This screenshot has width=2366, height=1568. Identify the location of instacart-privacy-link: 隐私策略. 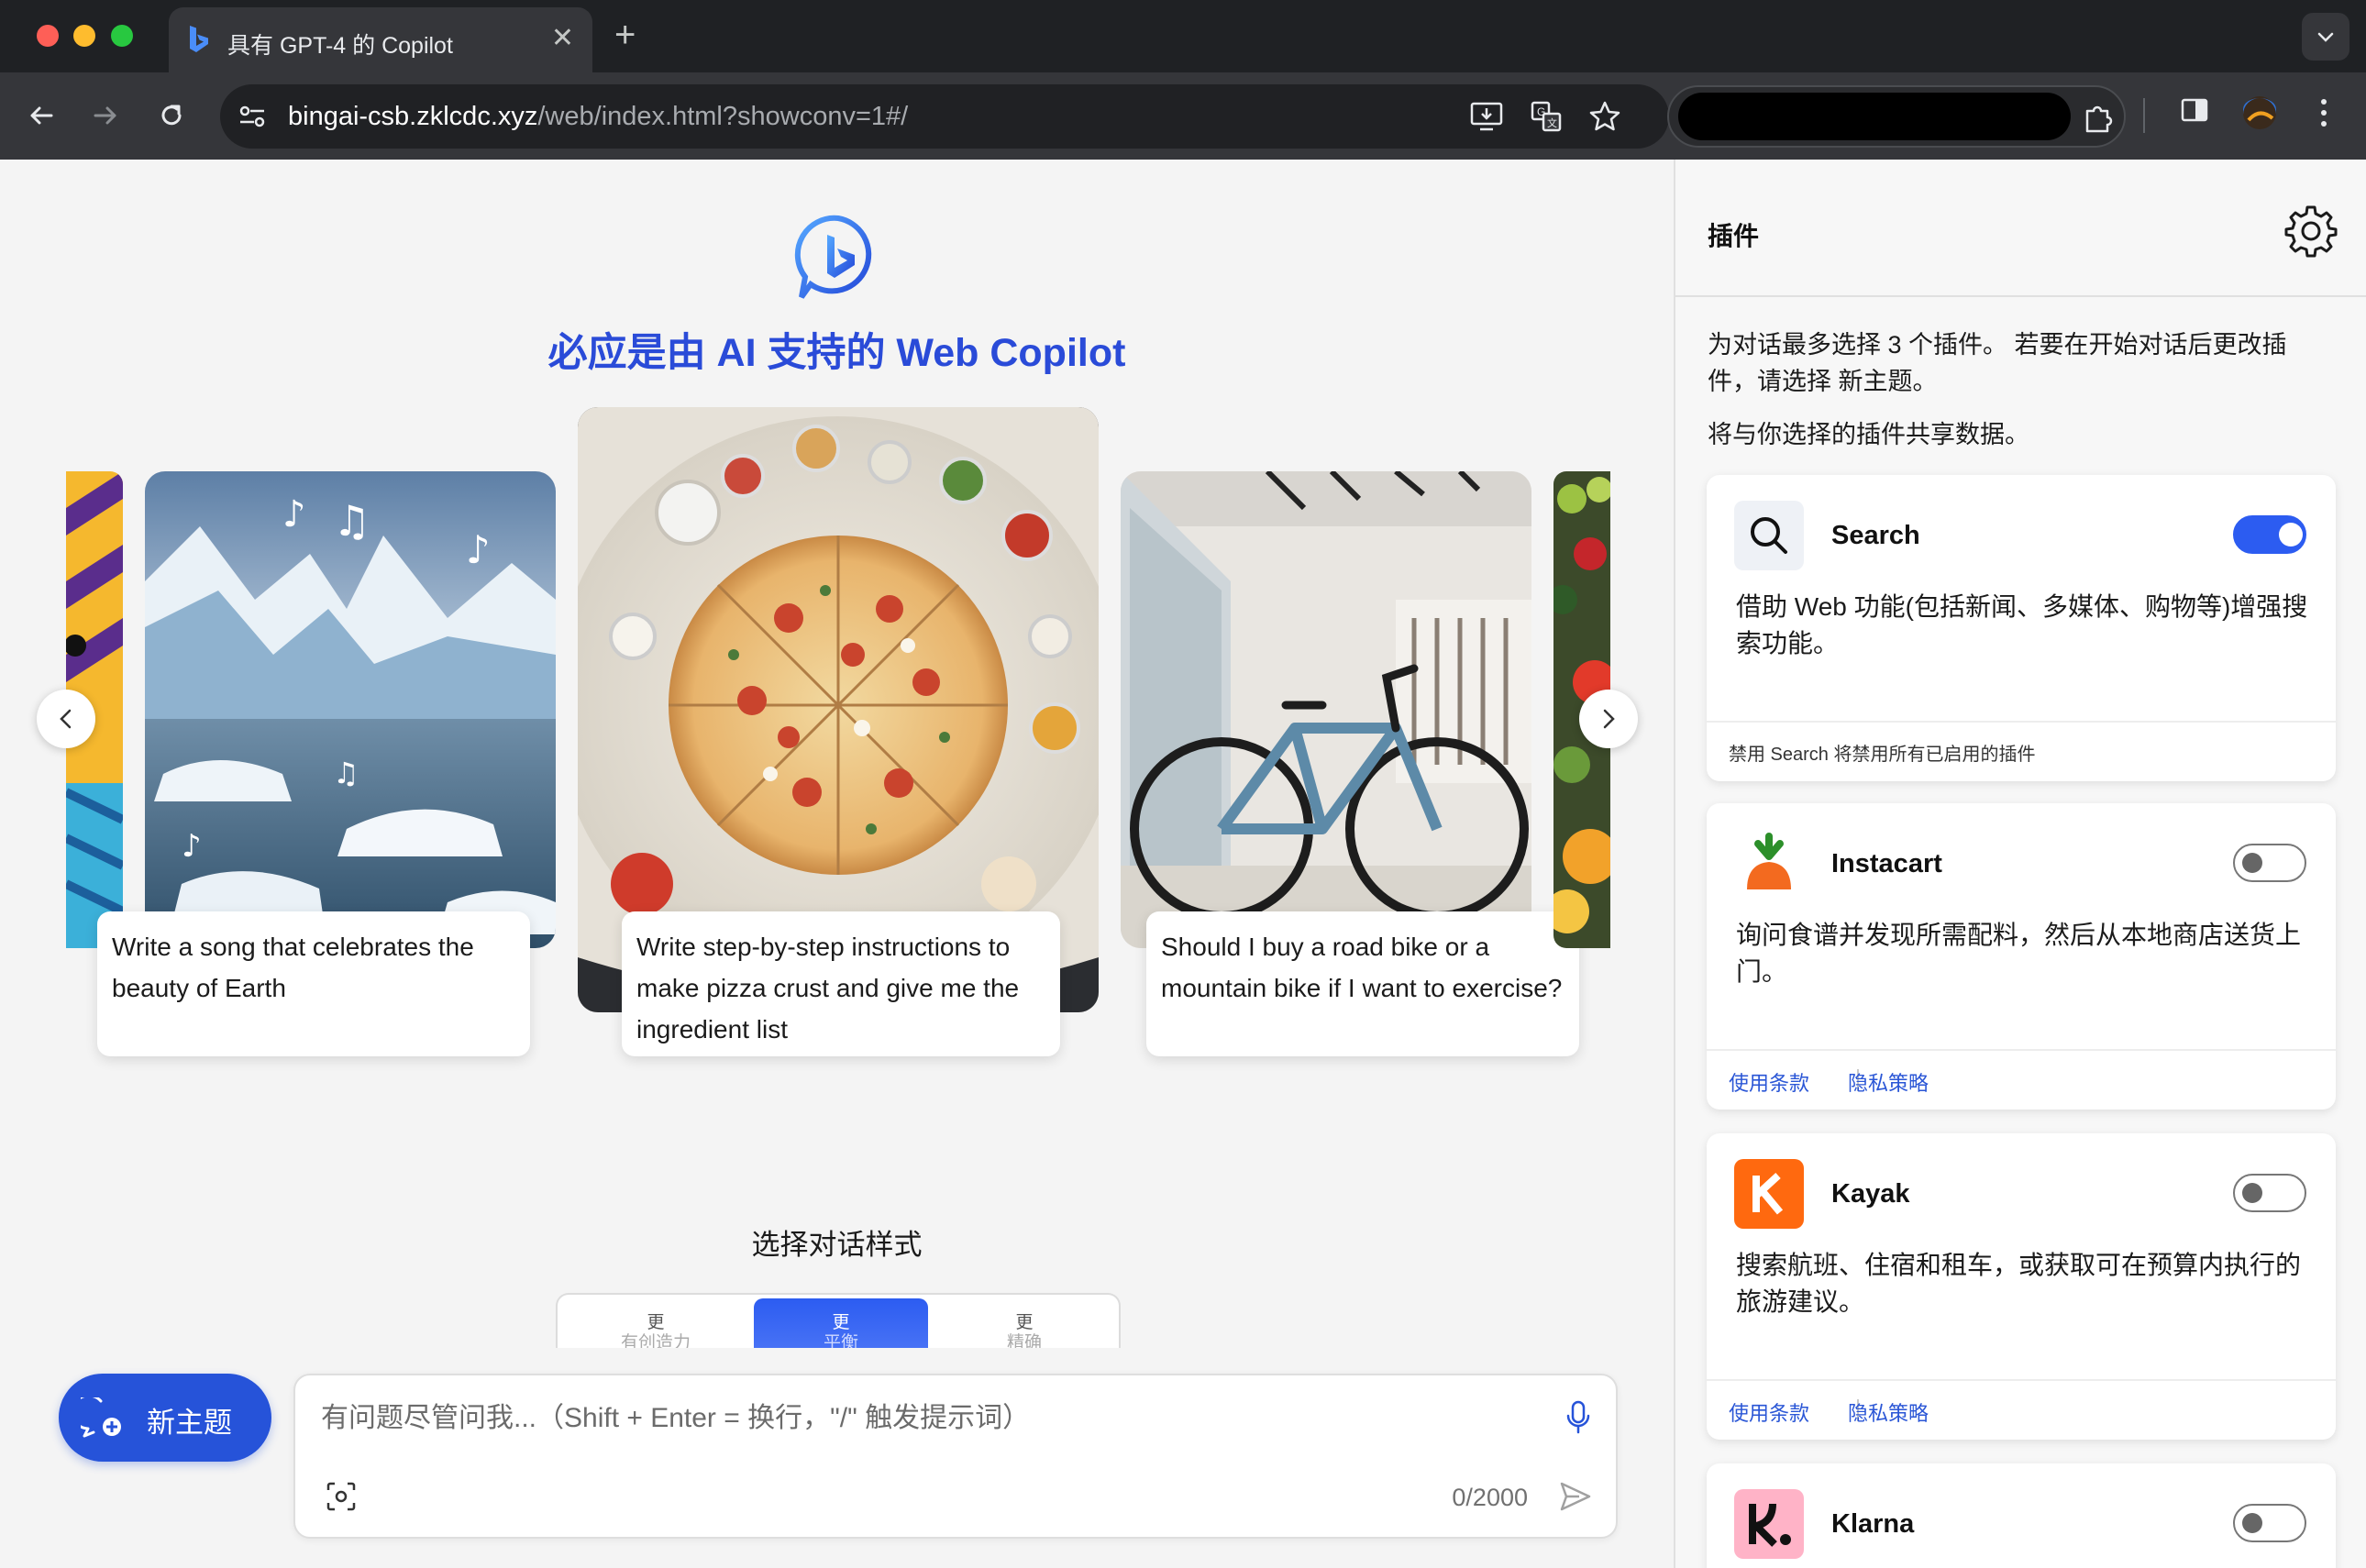
(1888, 1082).